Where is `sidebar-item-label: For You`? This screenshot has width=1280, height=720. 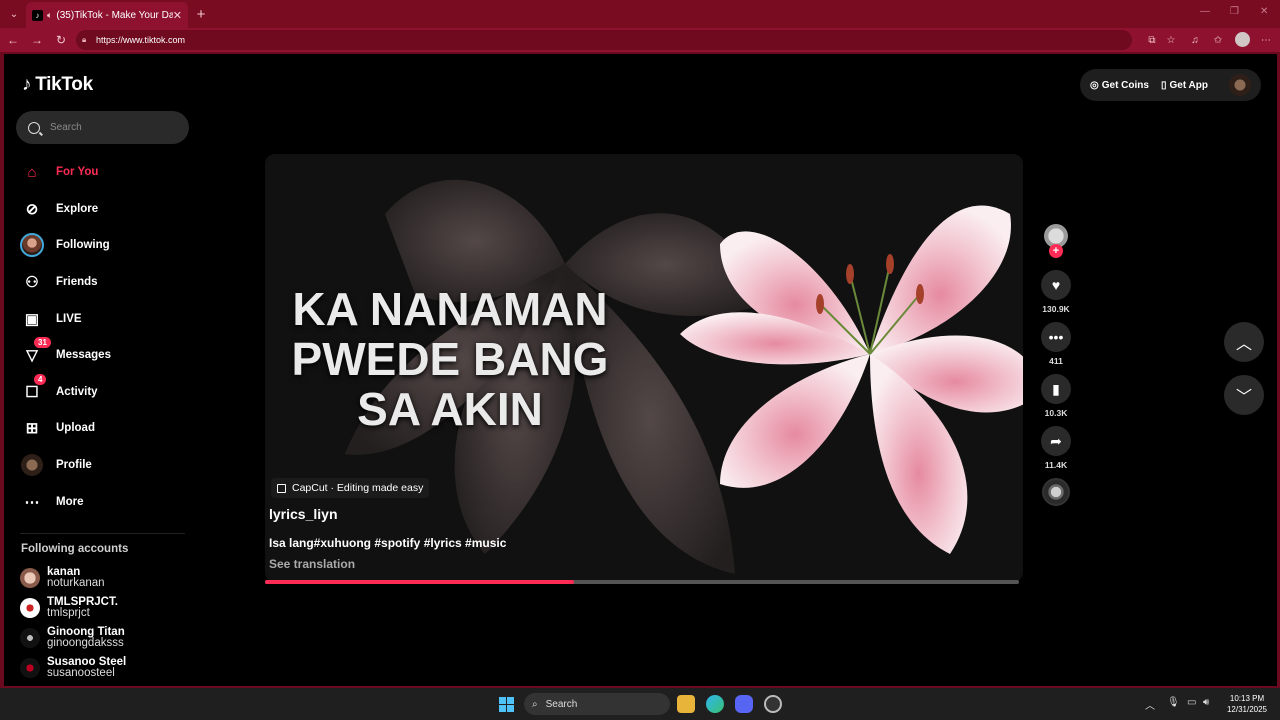 sidebar-item-label: For You is located at coordinates (77, 172).